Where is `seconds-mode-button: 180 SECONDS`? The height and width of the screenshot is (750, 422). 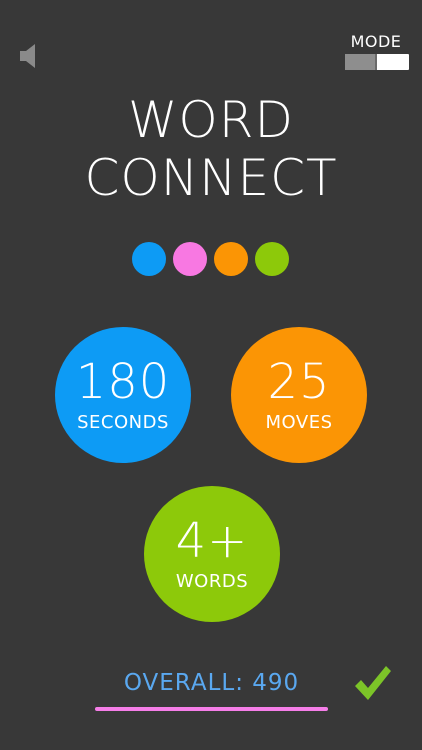 seconds-mode-button: 180 SECONDS is located at coordinates (123, 395).